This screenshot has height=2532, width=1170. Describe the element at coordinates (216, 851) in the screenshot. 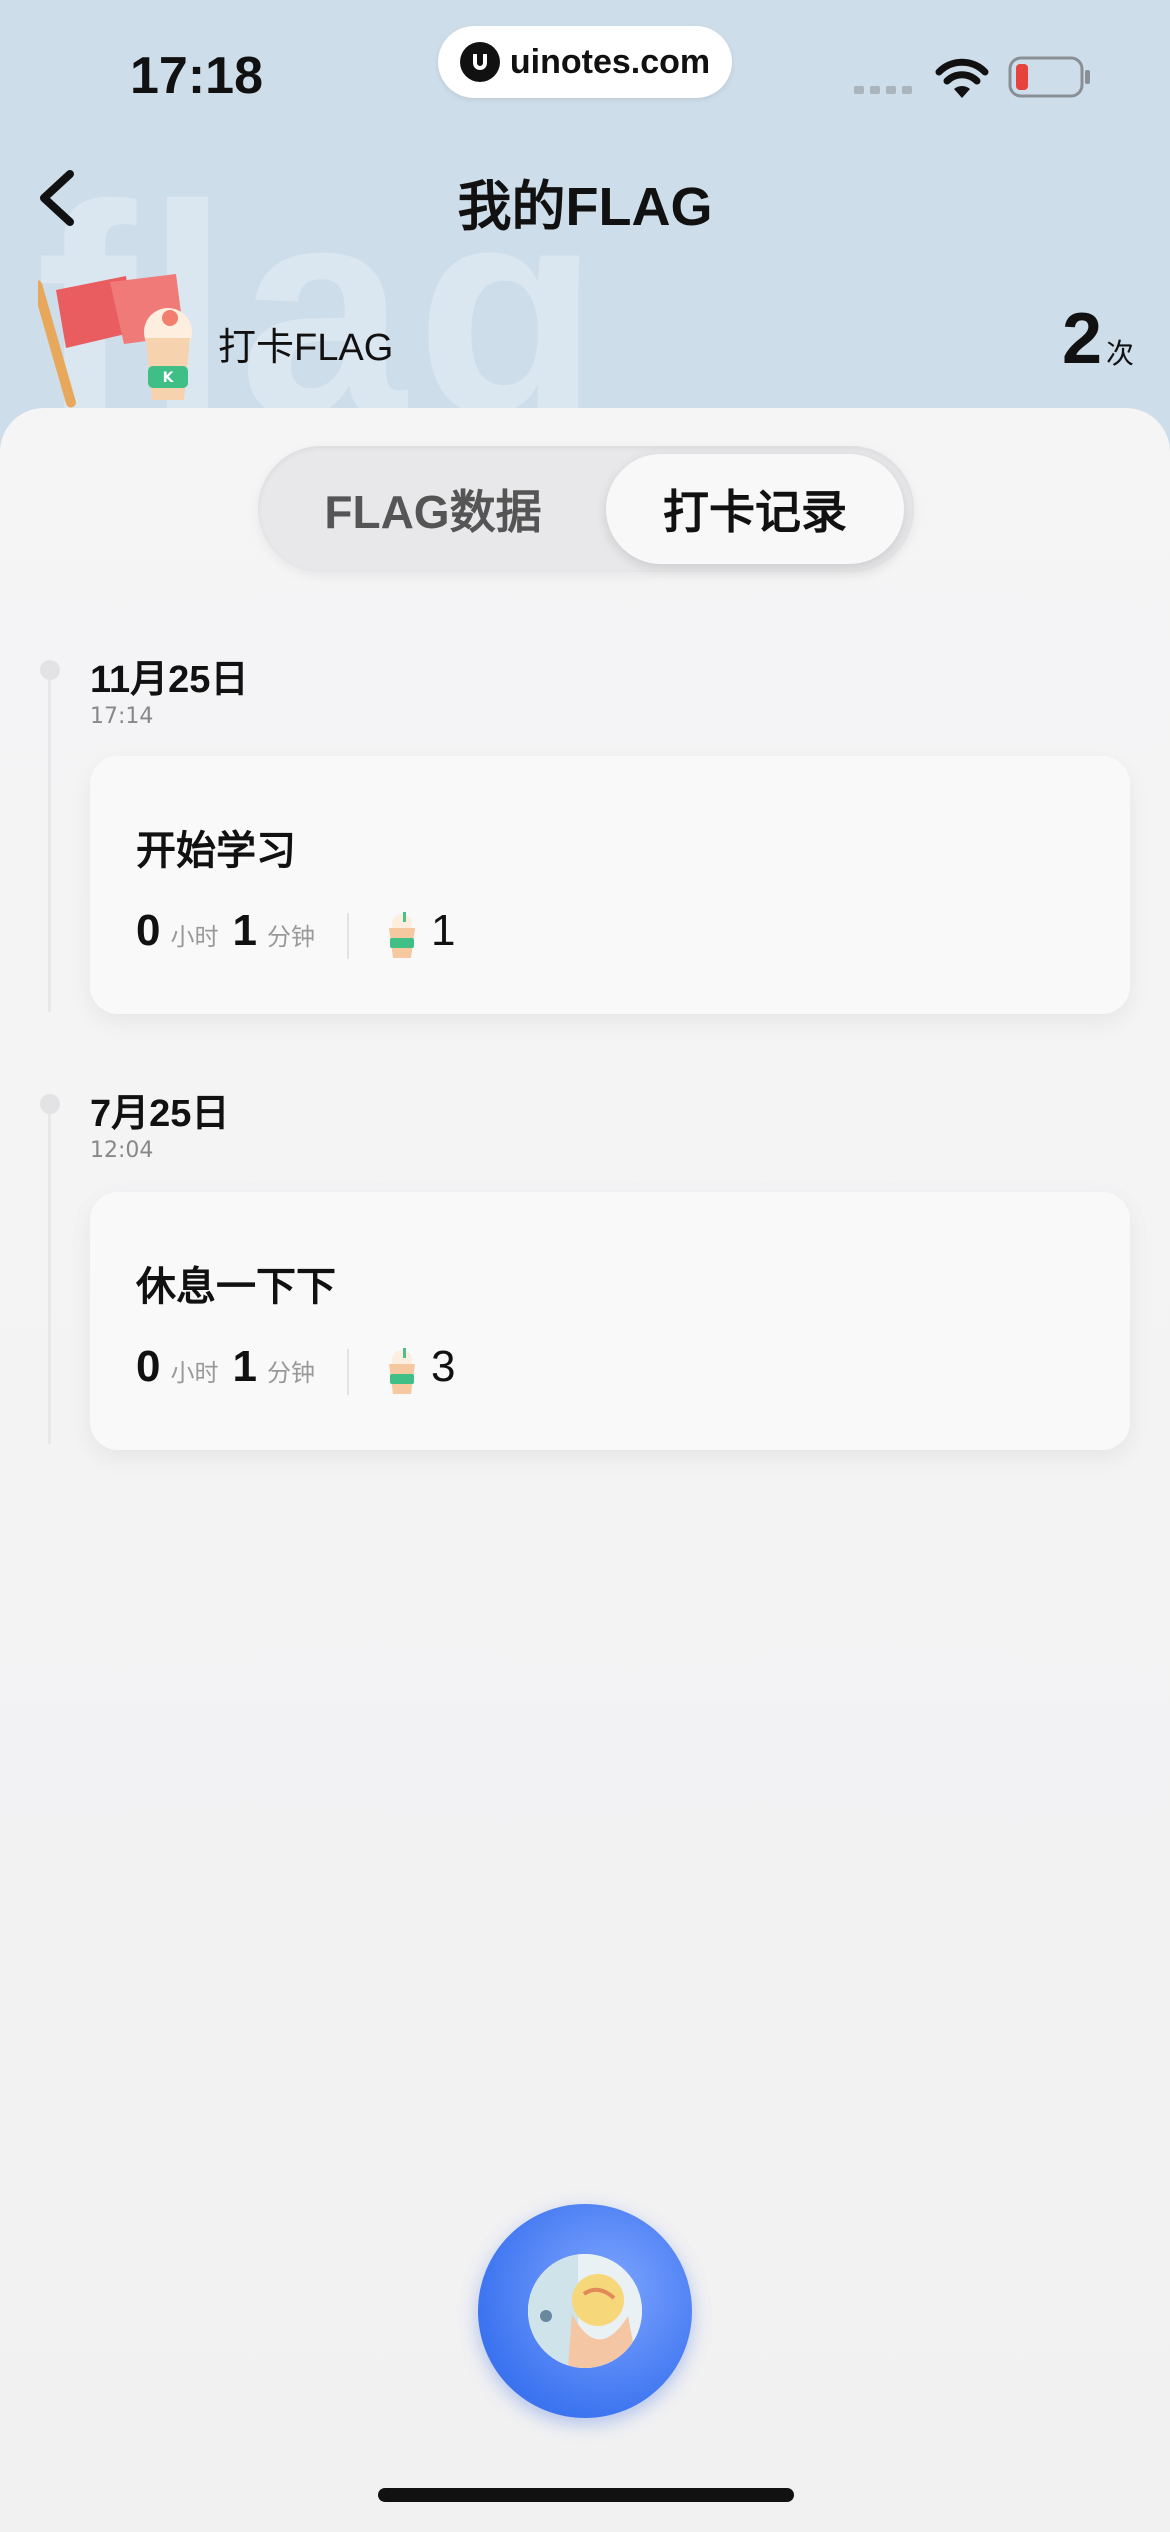

I see `record-name: 开始学习` at that location.